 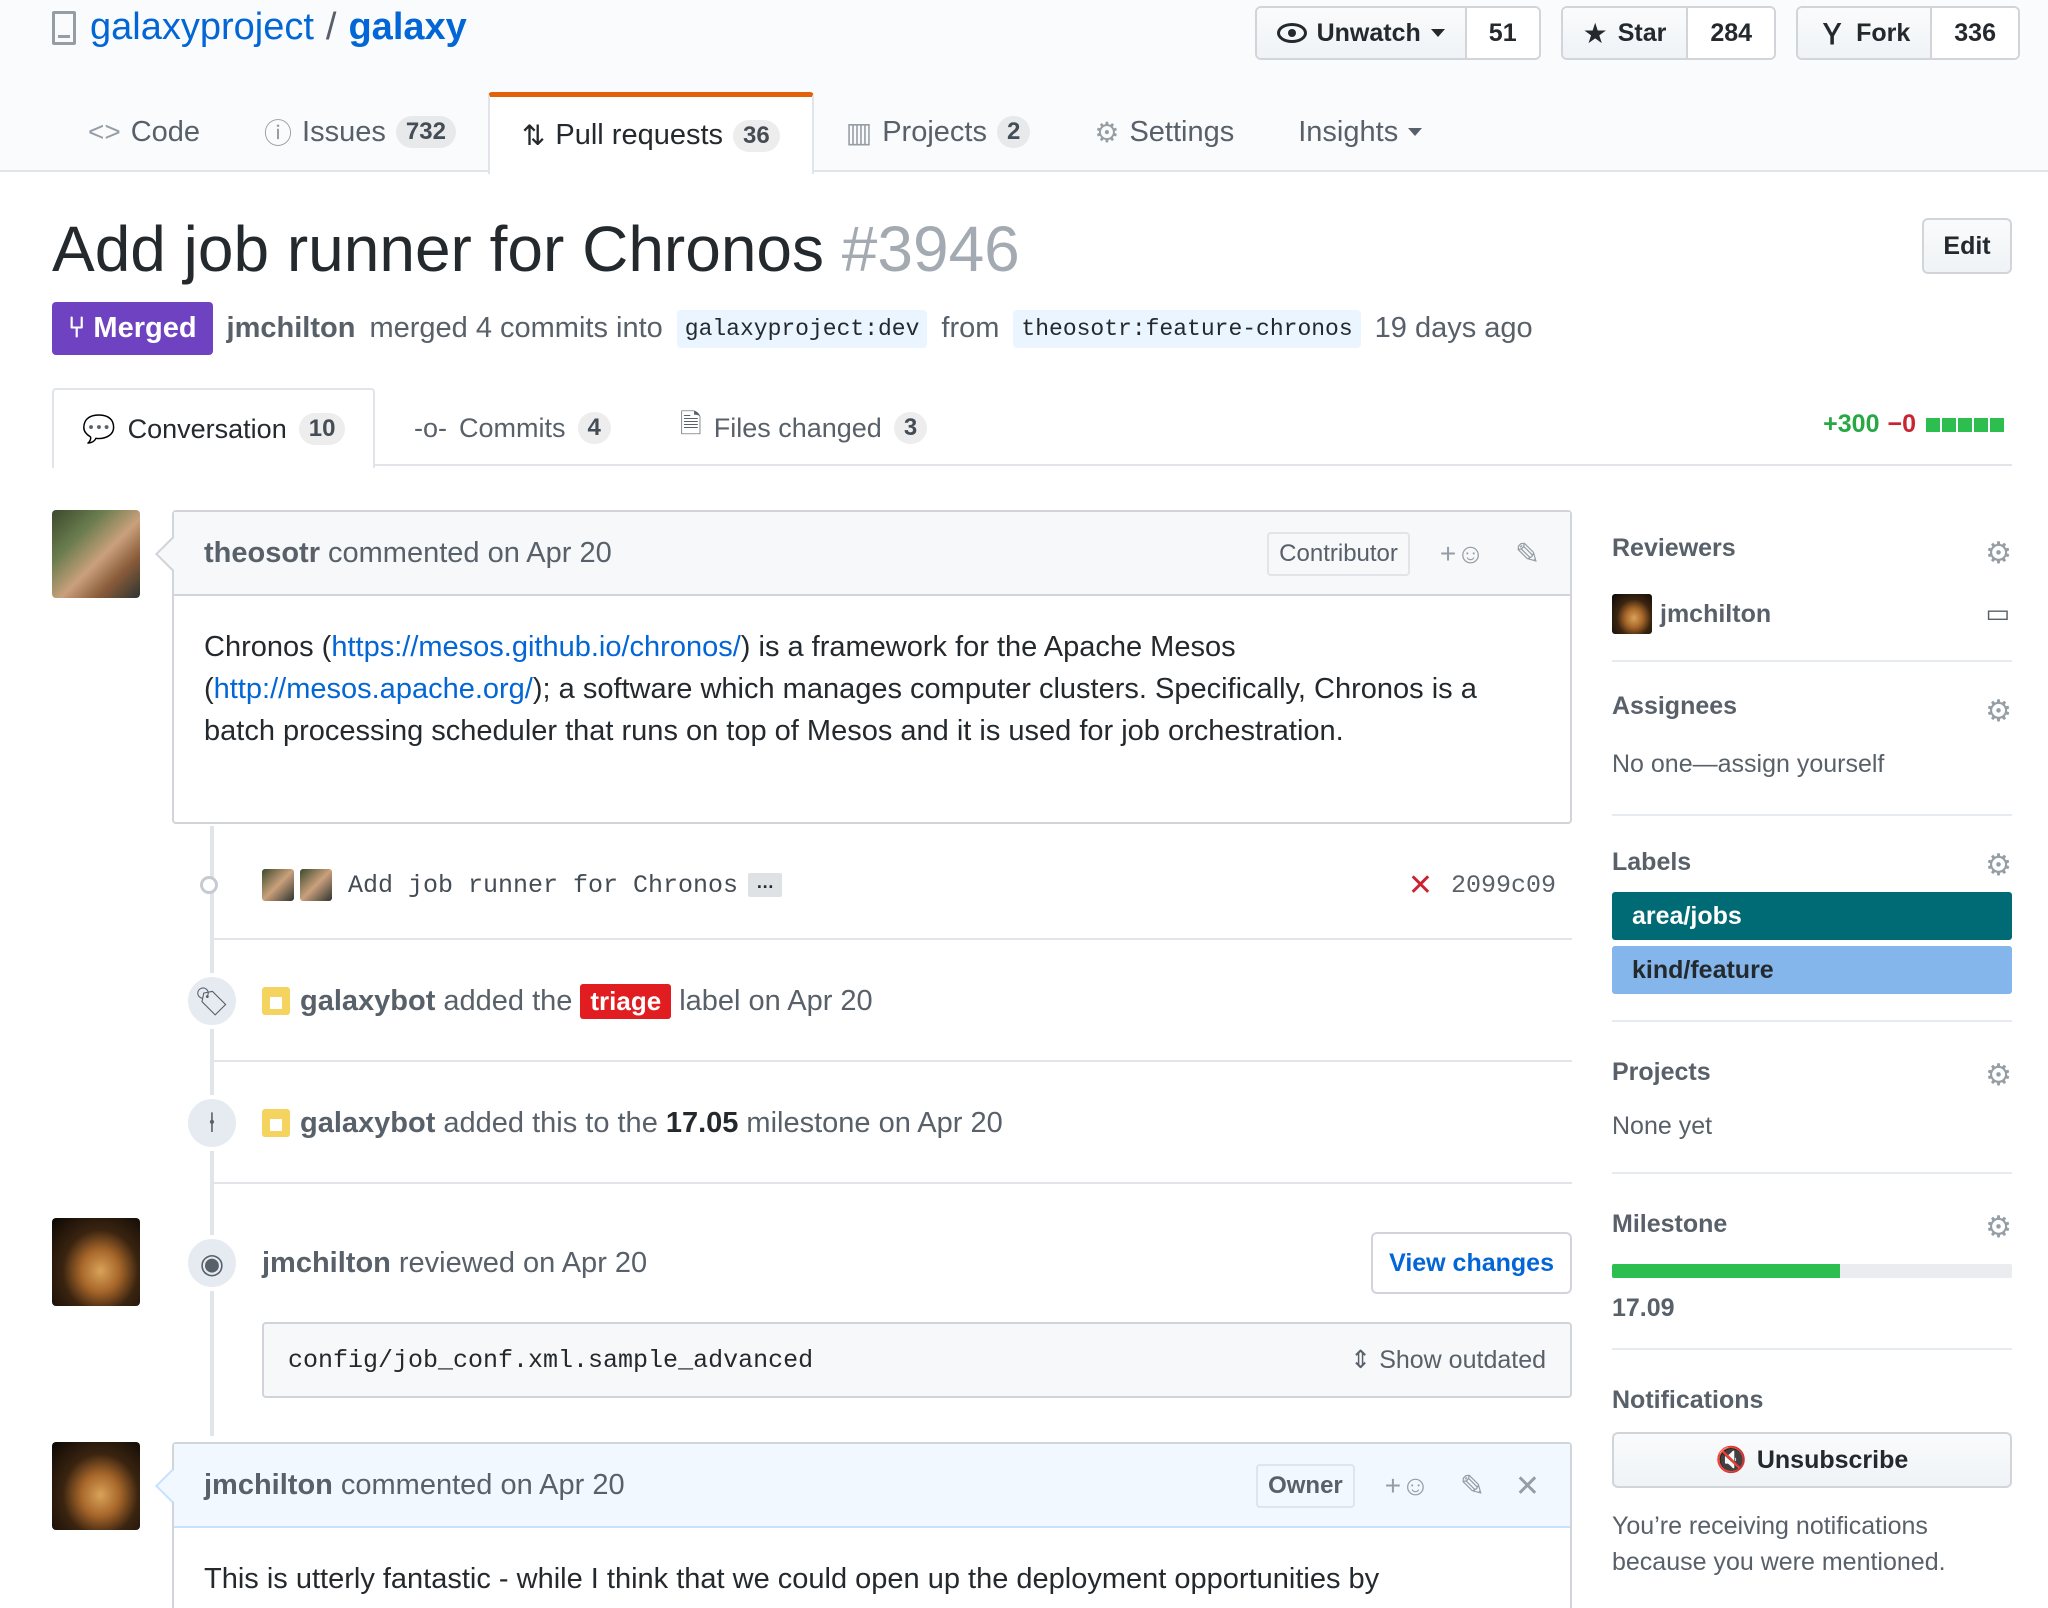 I want to click on x-icon: ✕, so click(x=1420, y=885).